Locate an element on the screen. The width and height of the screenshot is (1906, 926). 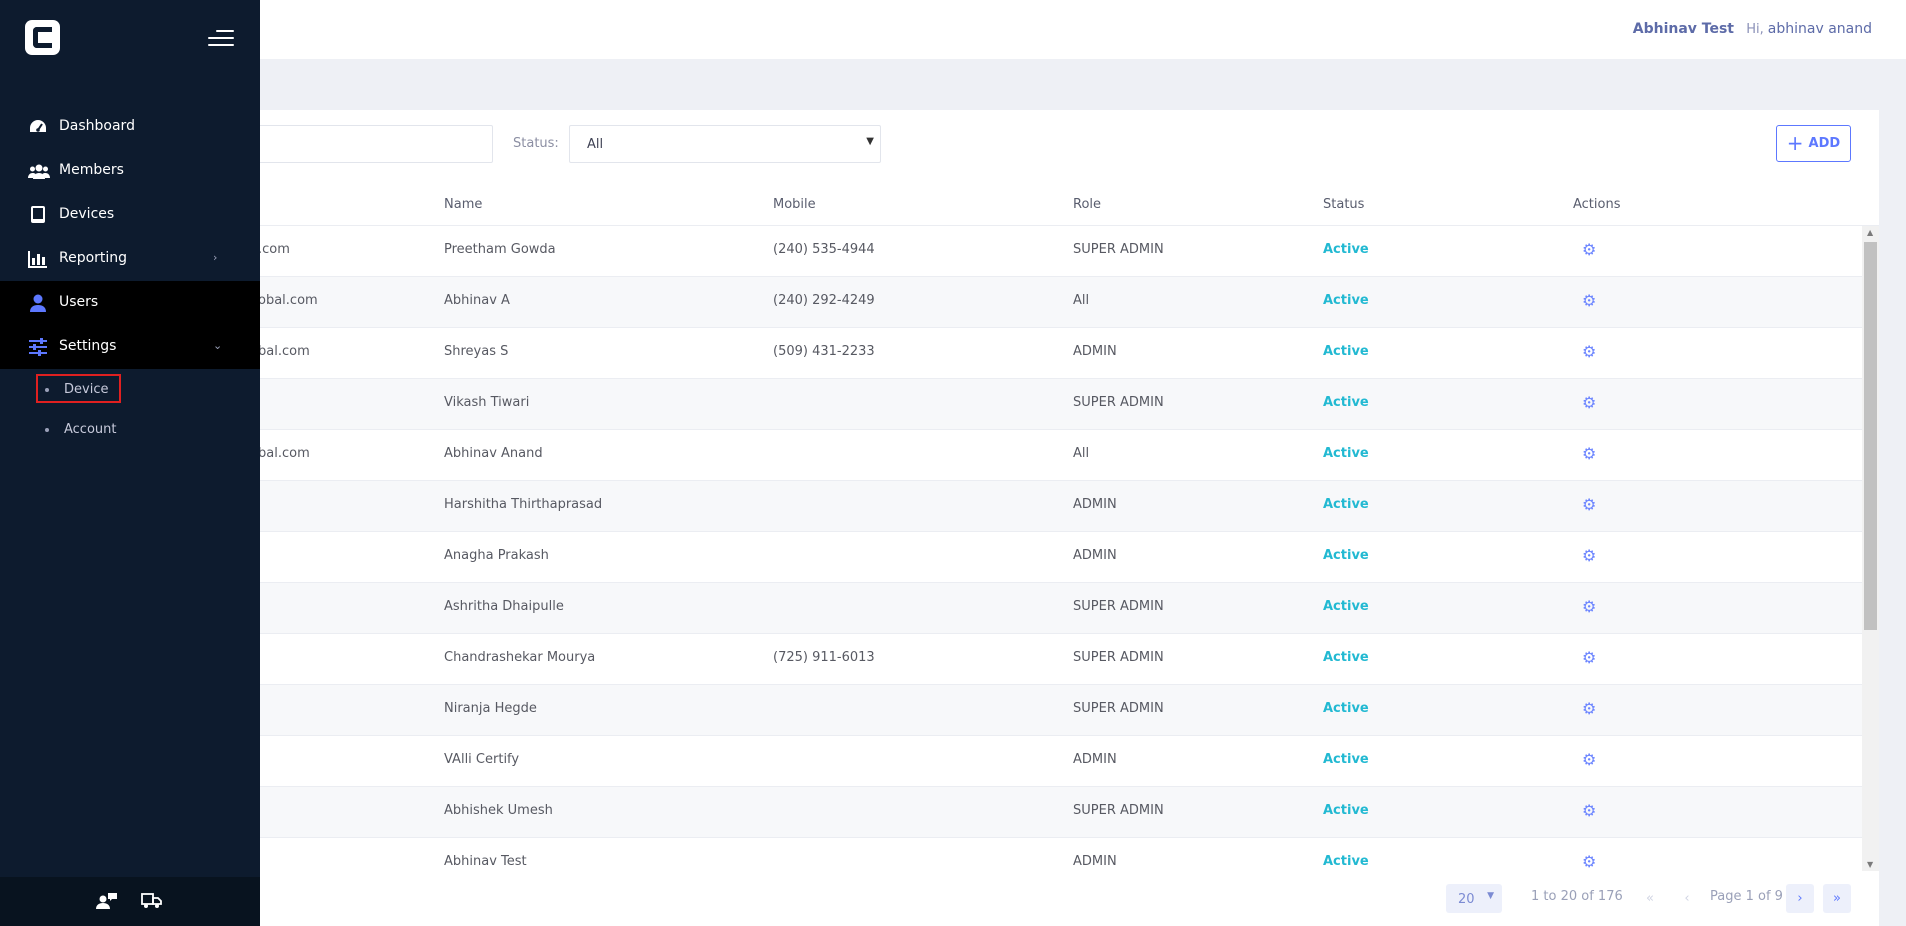
column-header-mobile: Mobile is located at coordinates (794, 204).